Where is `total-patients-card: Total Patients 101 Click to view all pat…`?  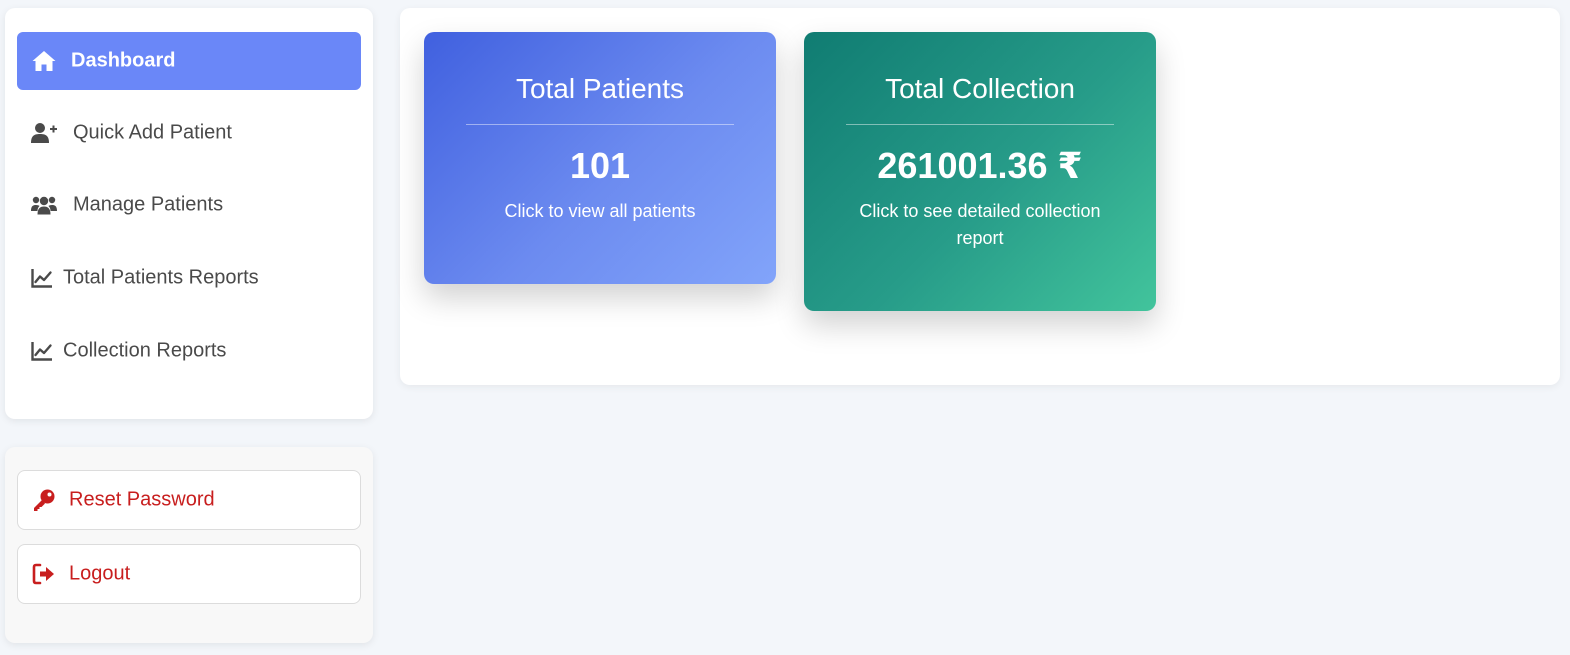 total-patients-card: Total Patients 101 Click to view all pat… is located at coordinates (600, 158).